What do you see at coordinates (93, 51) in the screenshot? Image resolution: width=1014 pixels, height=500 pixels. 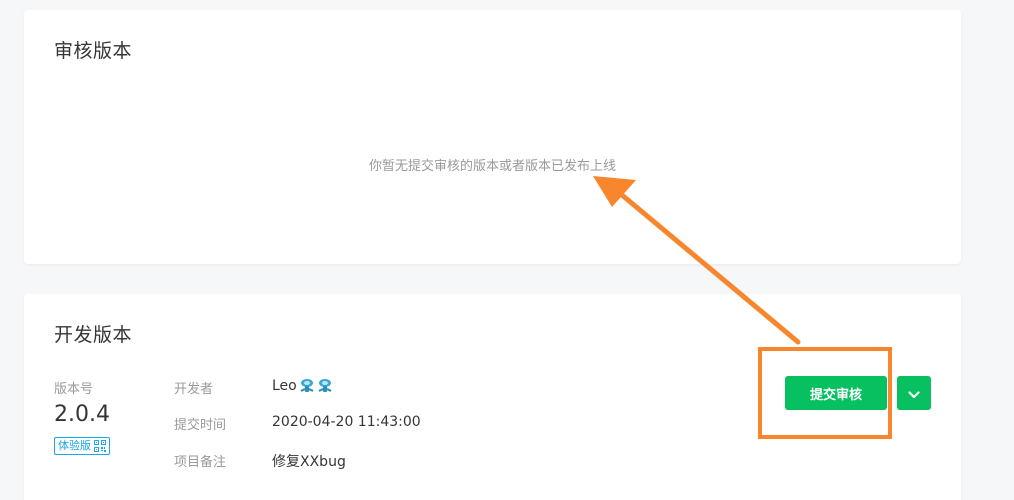 I see `review-version-title: 审核版本` at bounding box center [93, 51].